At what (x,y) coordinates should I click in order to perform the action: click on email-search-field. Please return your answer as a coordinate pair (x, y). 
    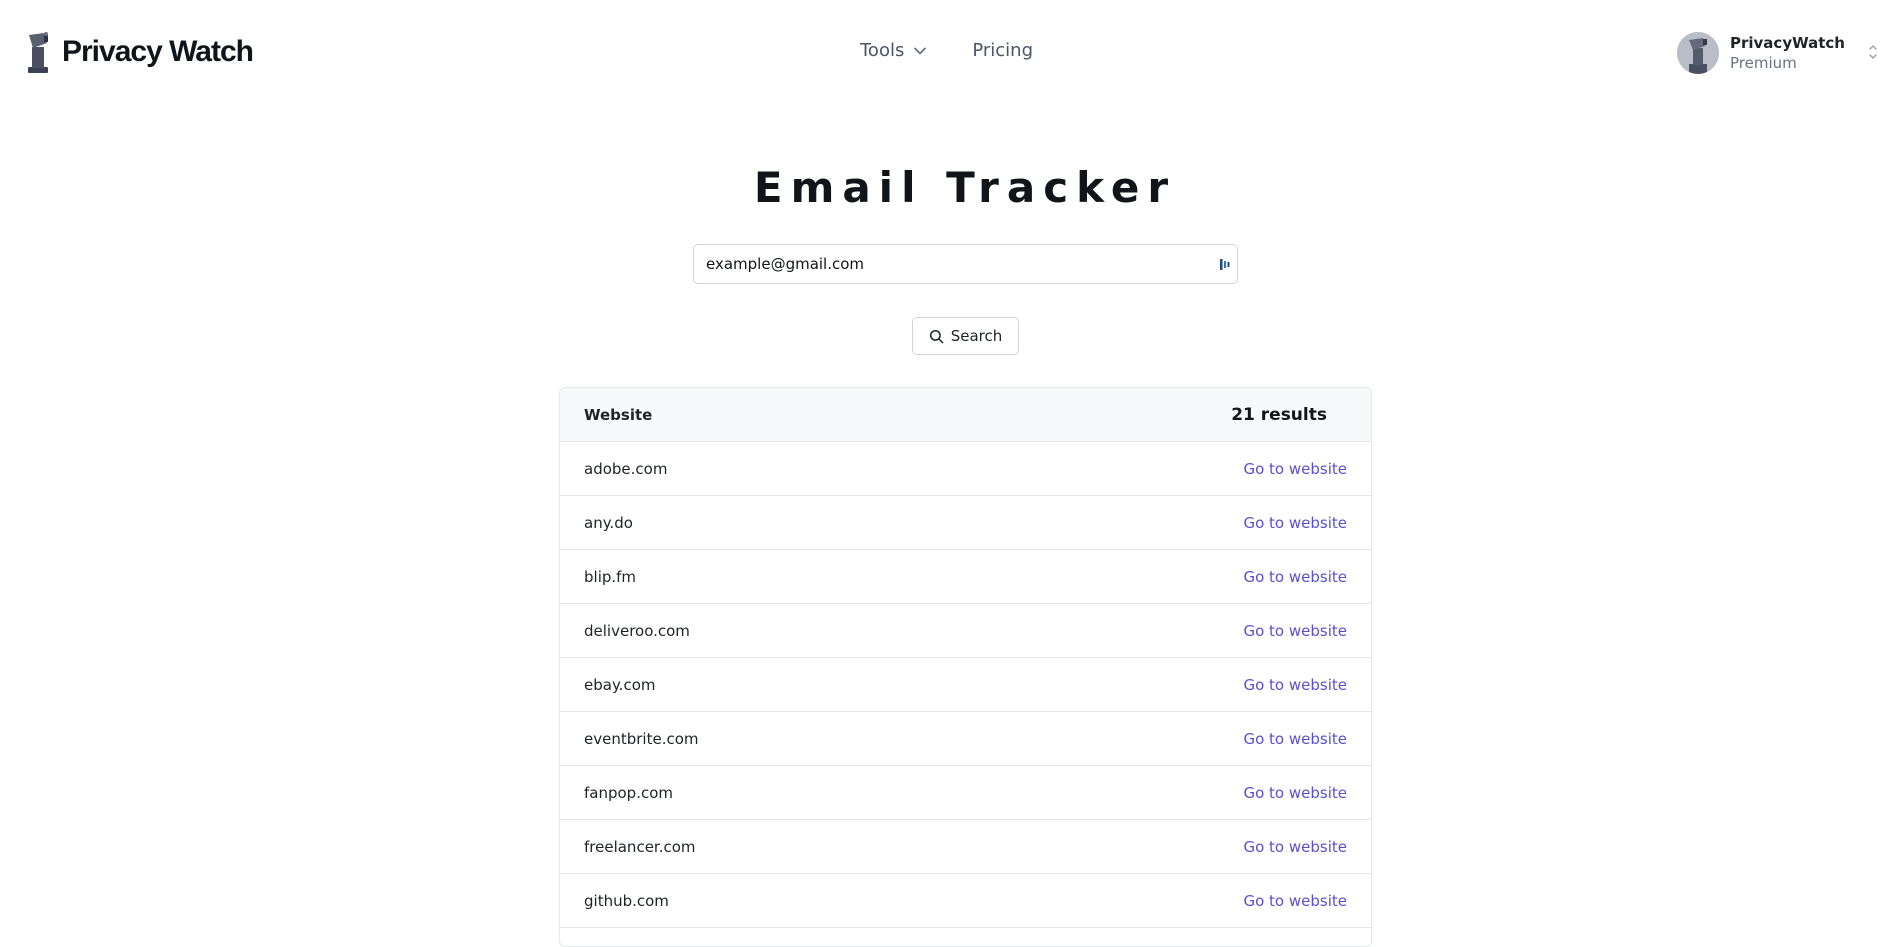
    Looking at the image, I should click on (965, 264).